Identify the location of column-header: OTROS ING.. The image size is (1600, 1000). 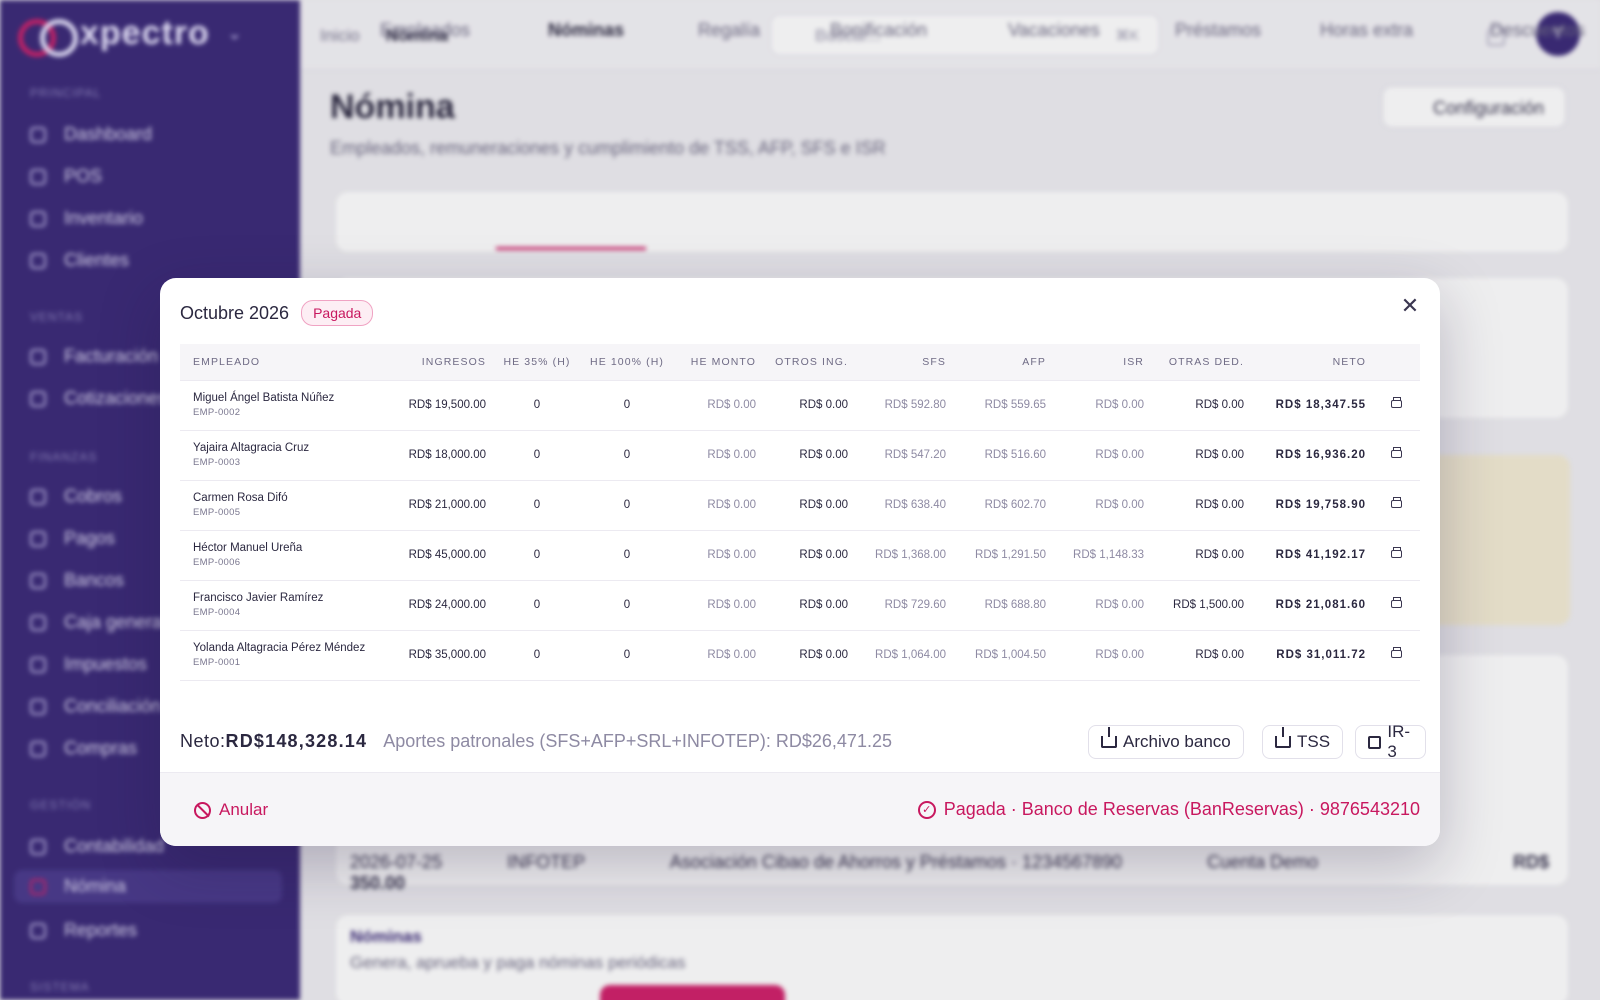
(811, 361).